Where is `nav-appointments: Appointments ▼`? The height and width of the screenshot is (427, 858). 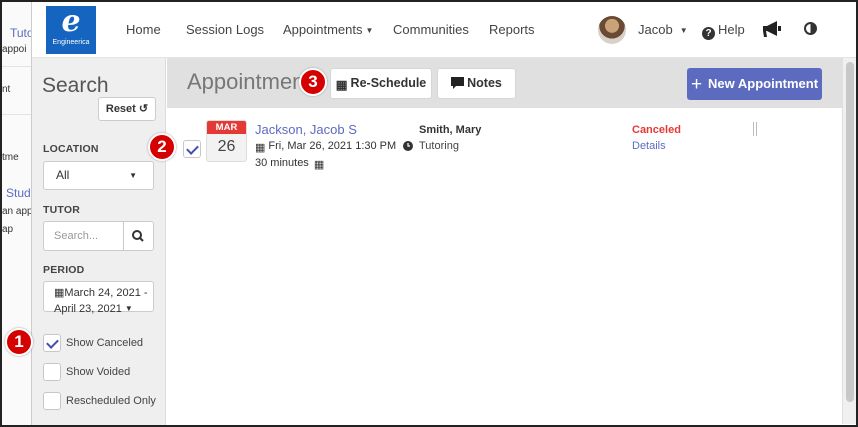
nav-appointments: Appointments ▼ is located at coordinates (328, 29).